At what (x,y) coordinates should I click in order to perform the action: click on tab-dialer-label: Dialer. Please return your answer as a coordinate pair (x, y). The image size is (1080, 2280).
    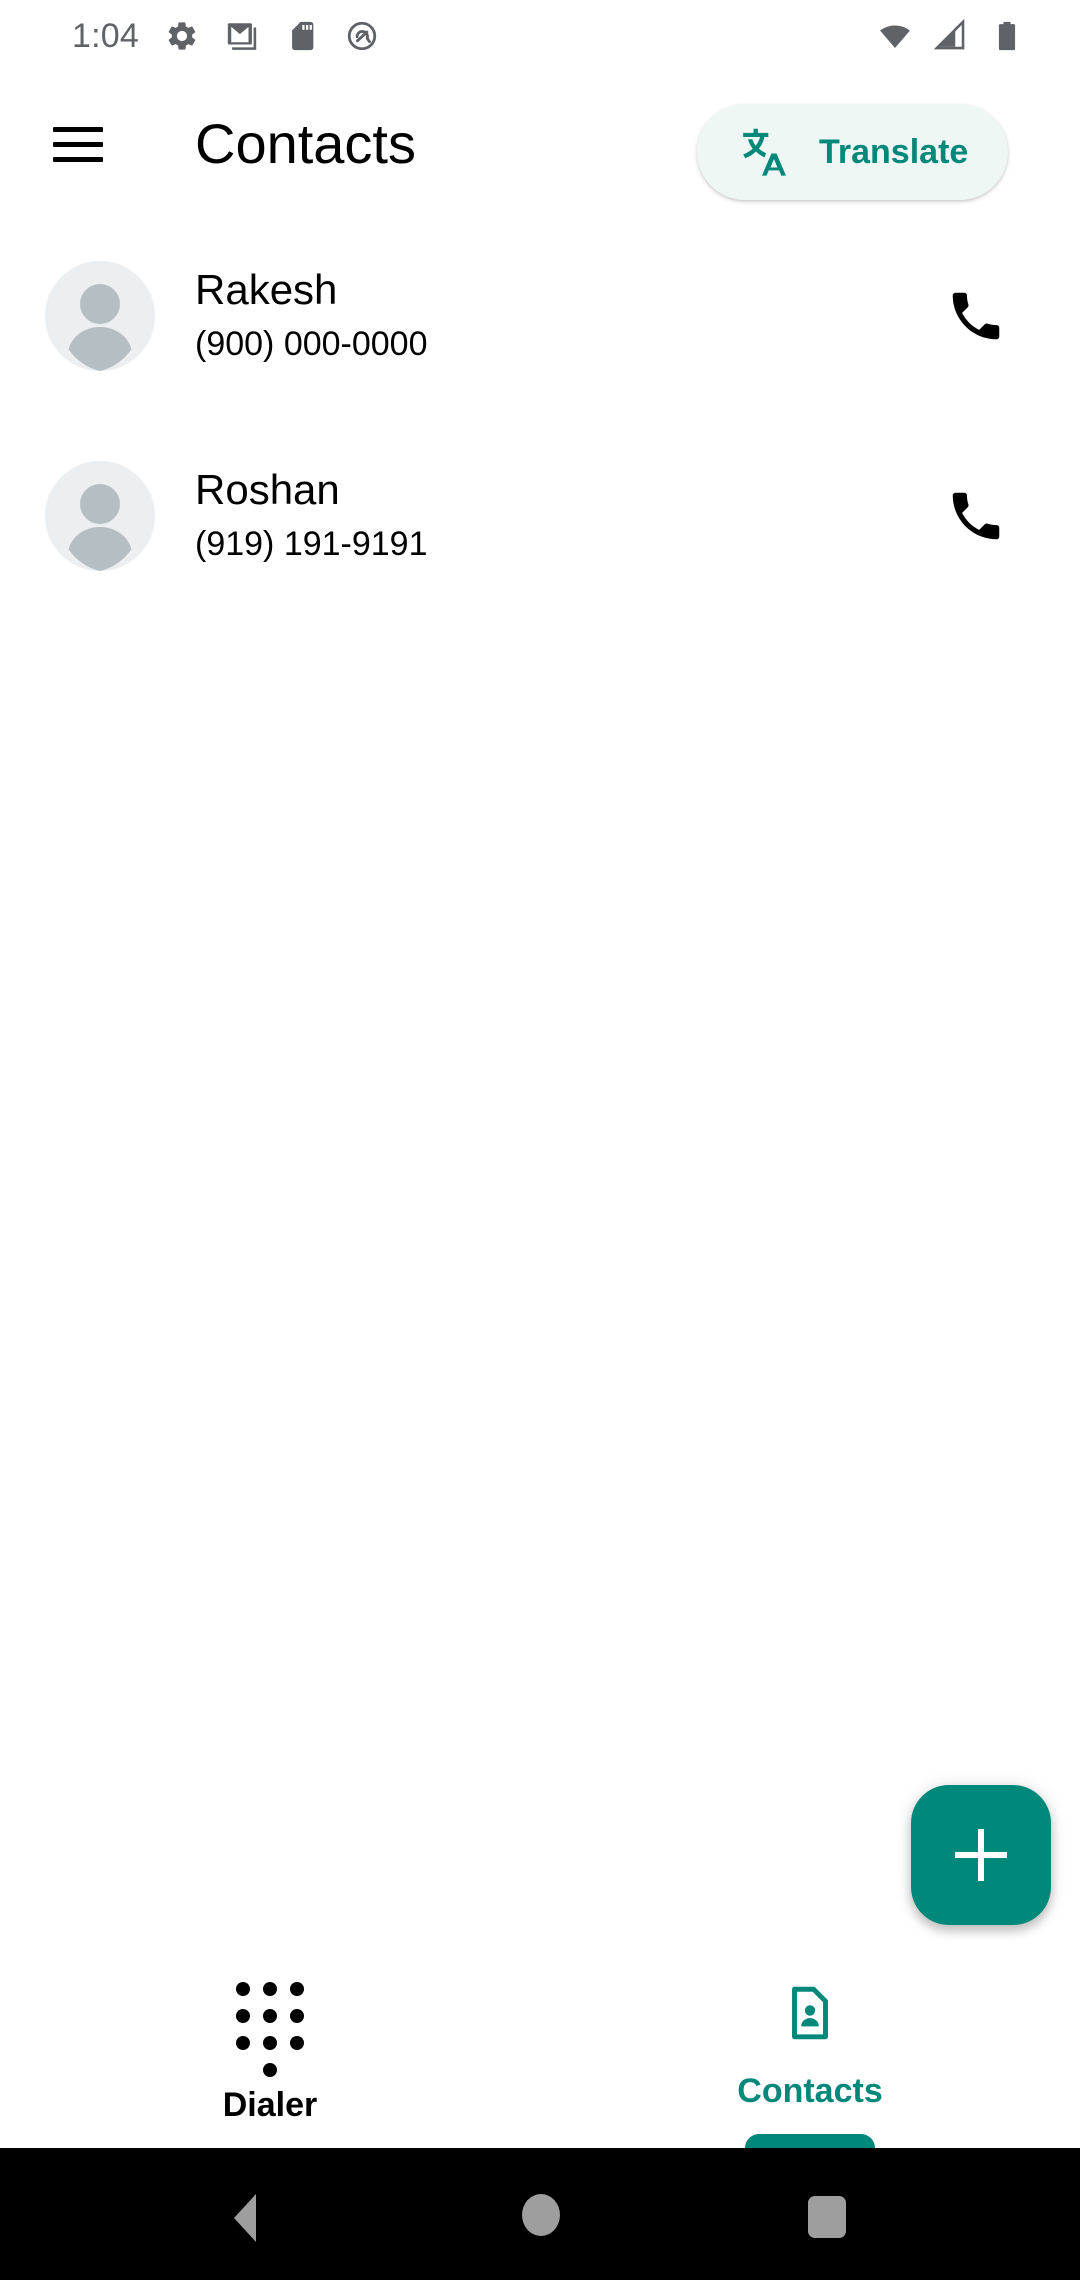
    Looking at the image, I should click on (270, 2105).